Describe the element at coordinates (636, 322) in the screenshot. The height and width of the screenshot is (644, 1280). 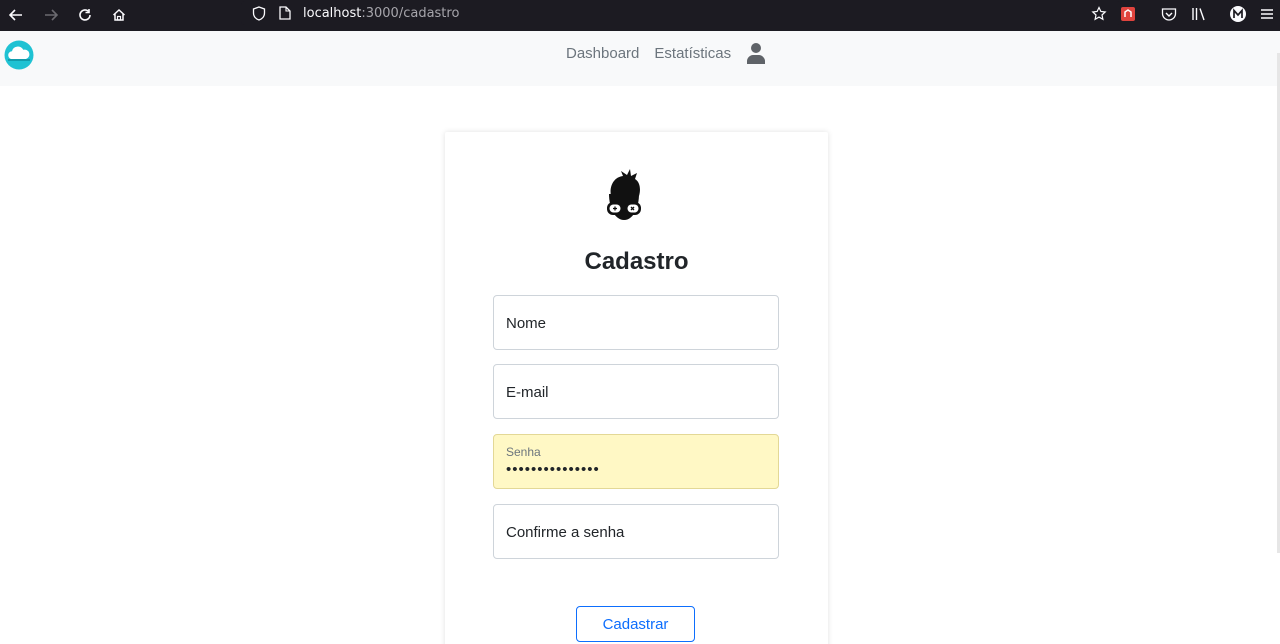
I see `name-field: Nome` at that location.